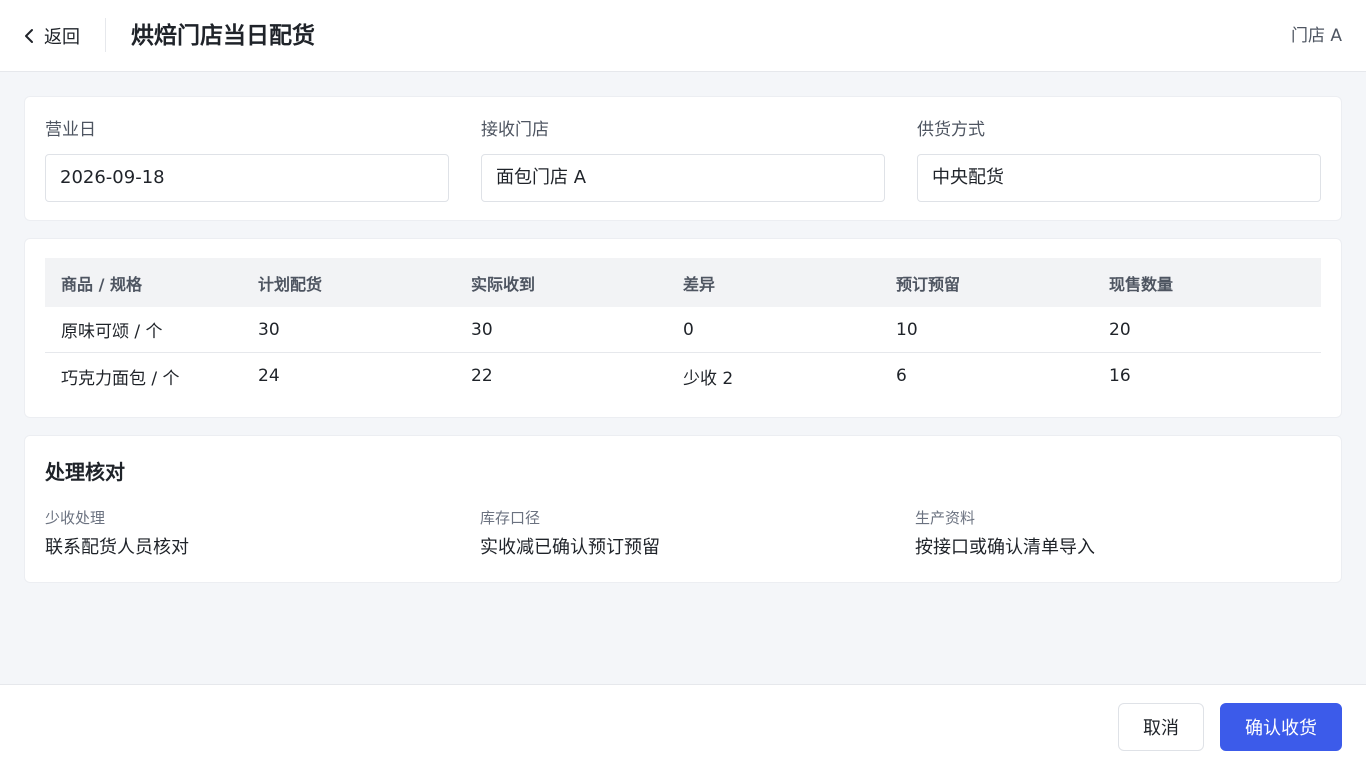 The image size is (1366, 768). What do you see at coordinates (683, 726) in the screenshot?
I see `action-bar: 取消 确认收货` at bounding box center [683, 726].